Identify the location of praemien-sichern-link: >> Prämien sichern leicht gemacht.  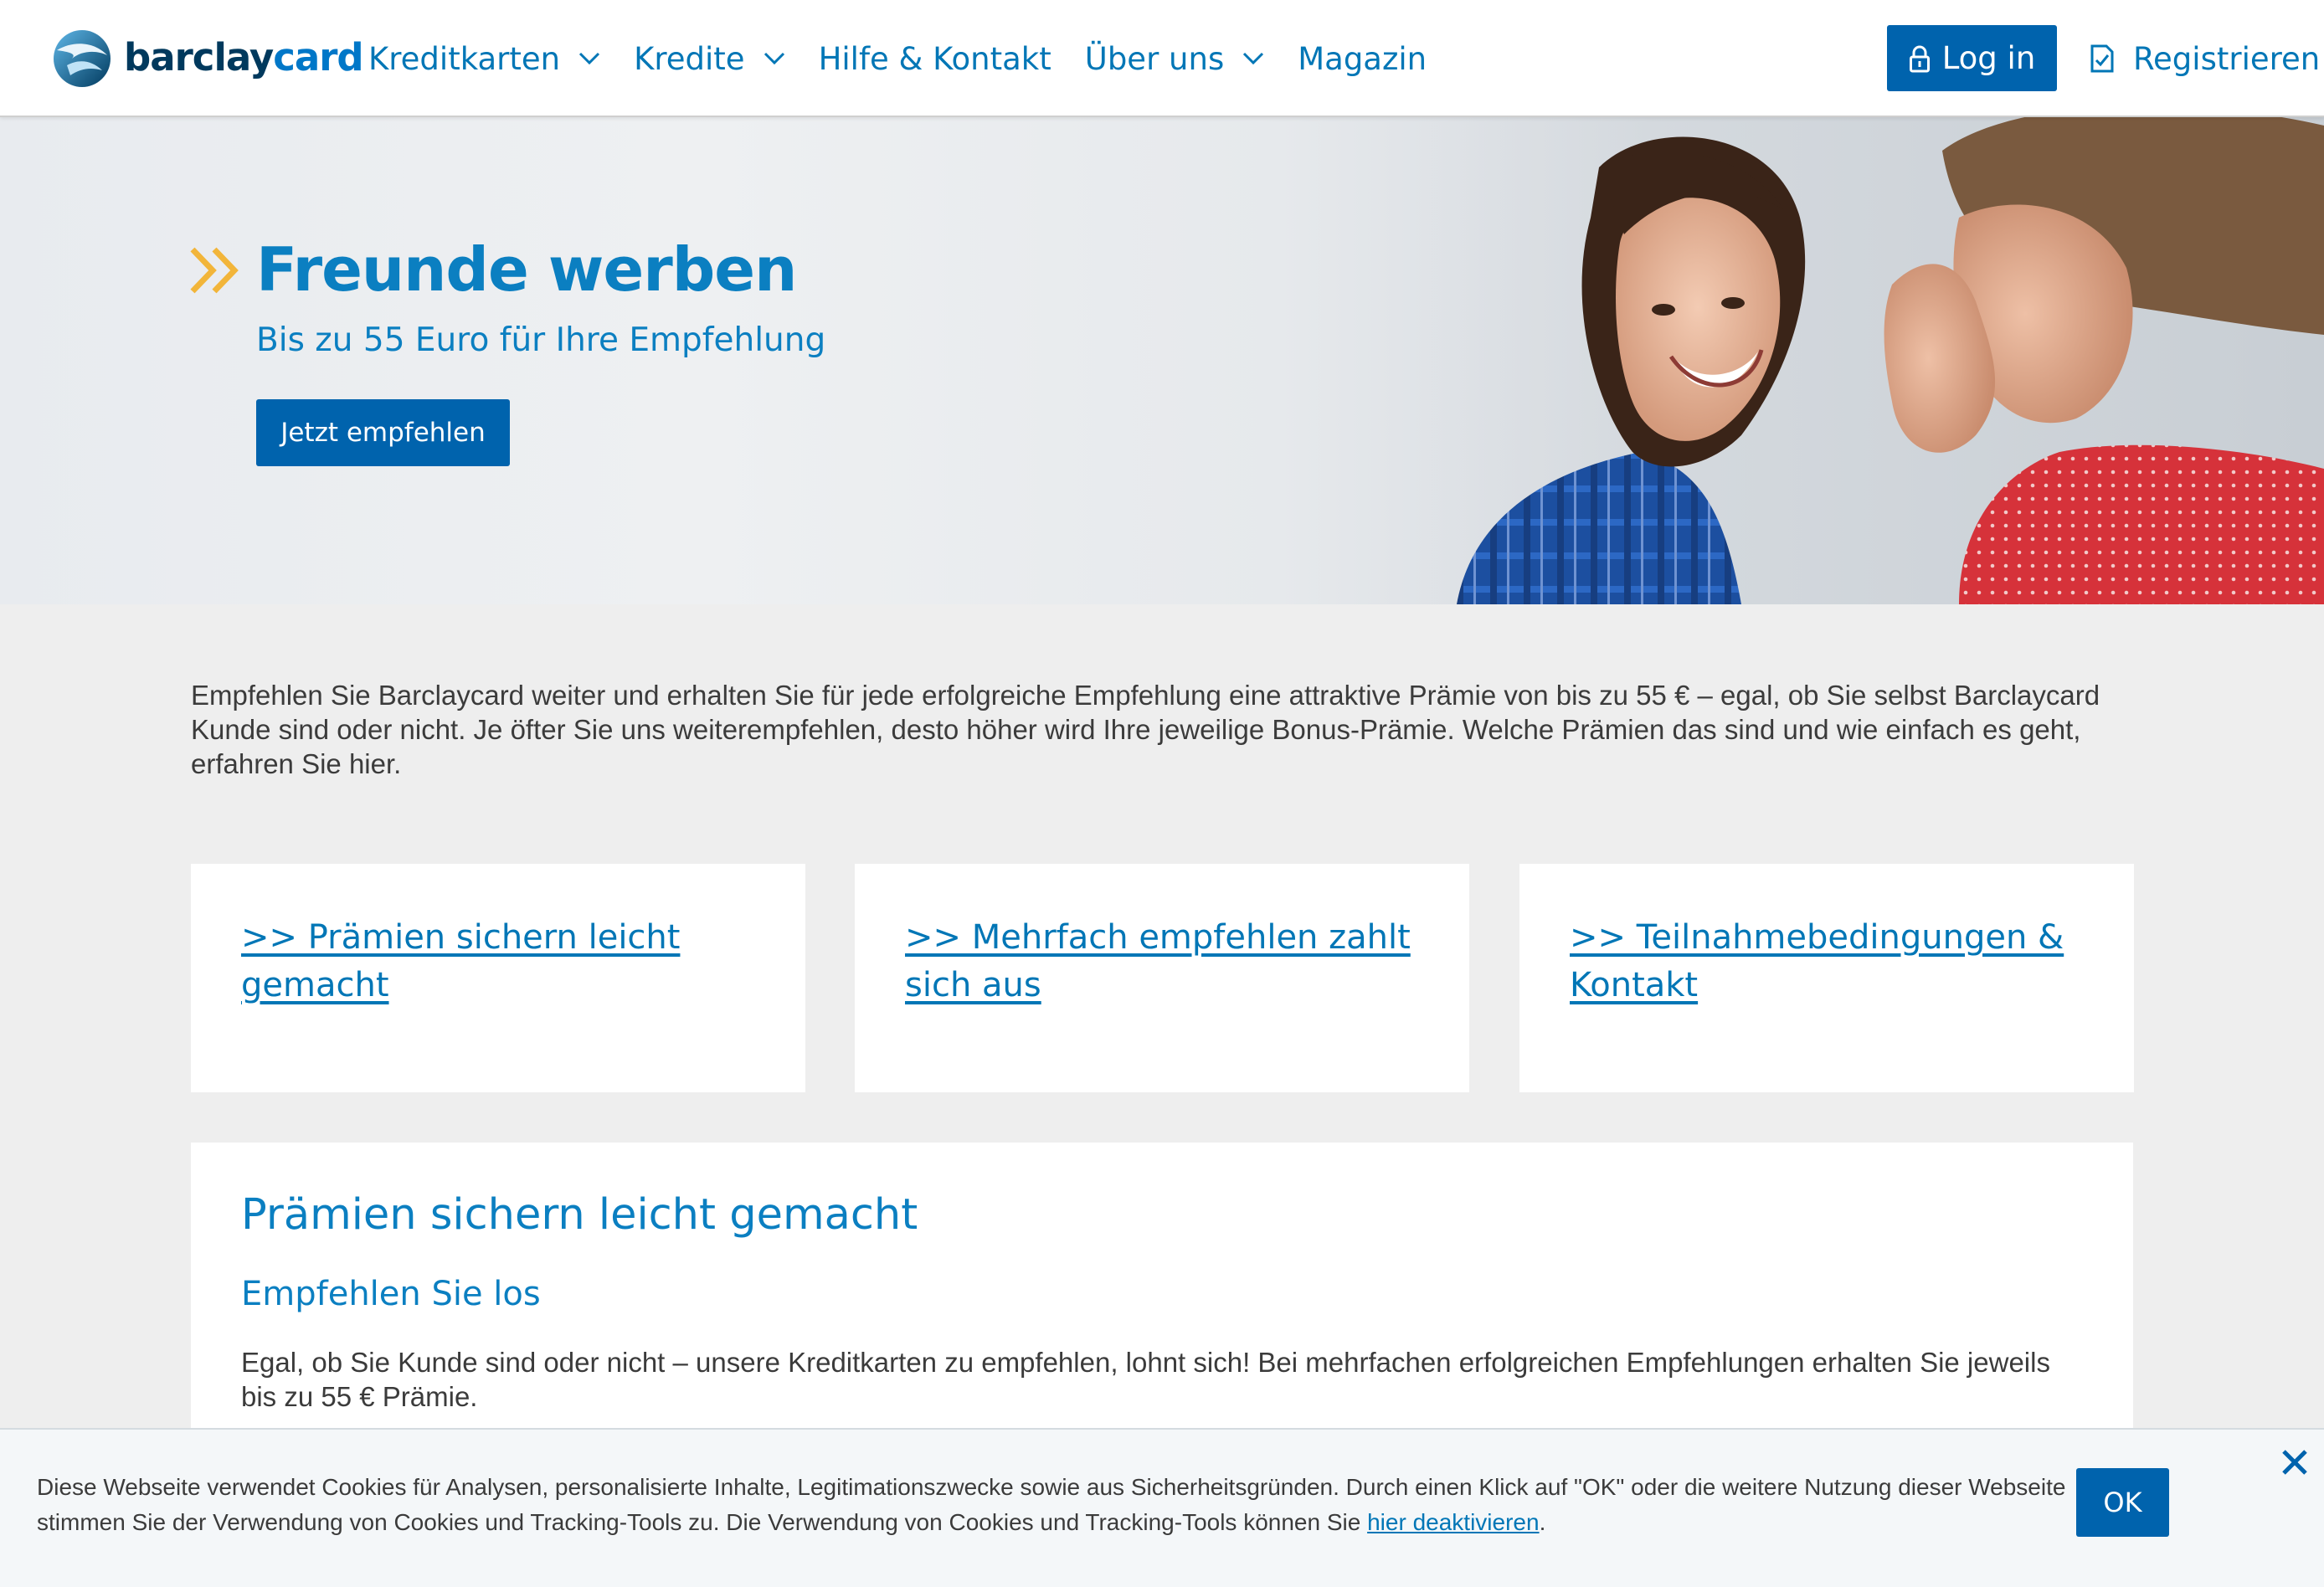
(460, 961).